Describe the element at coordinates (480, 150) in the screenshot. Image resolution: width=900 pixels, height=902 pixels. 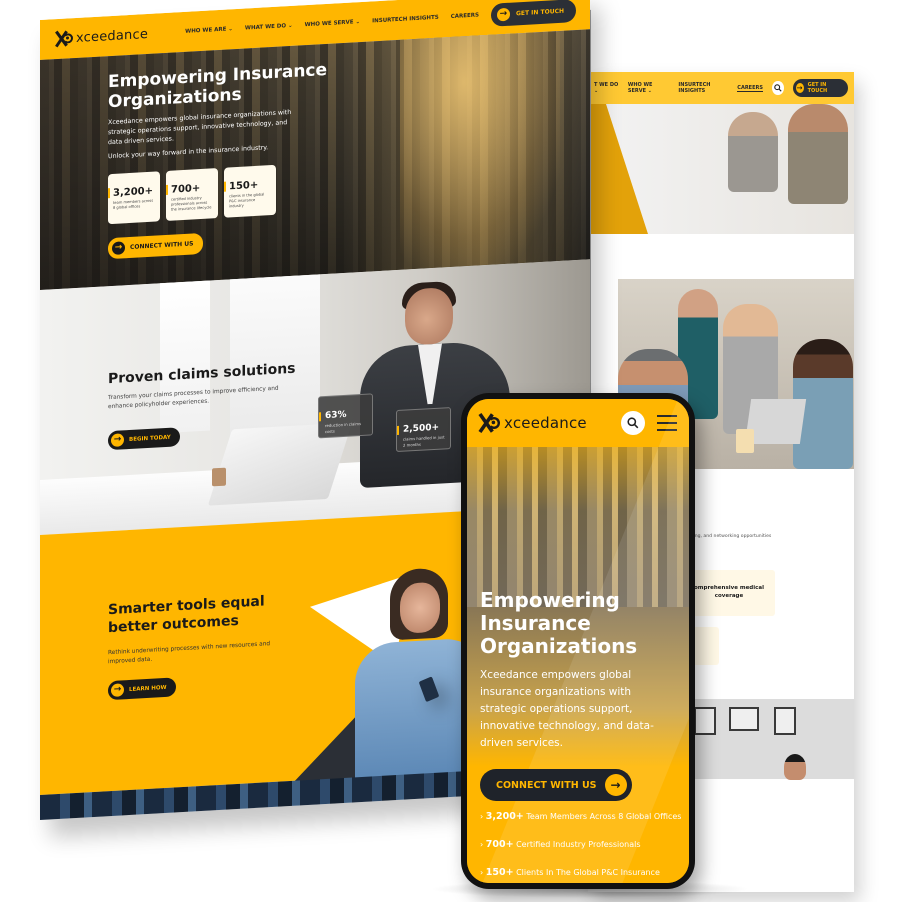
I see `sunlight-overlay` at that location.